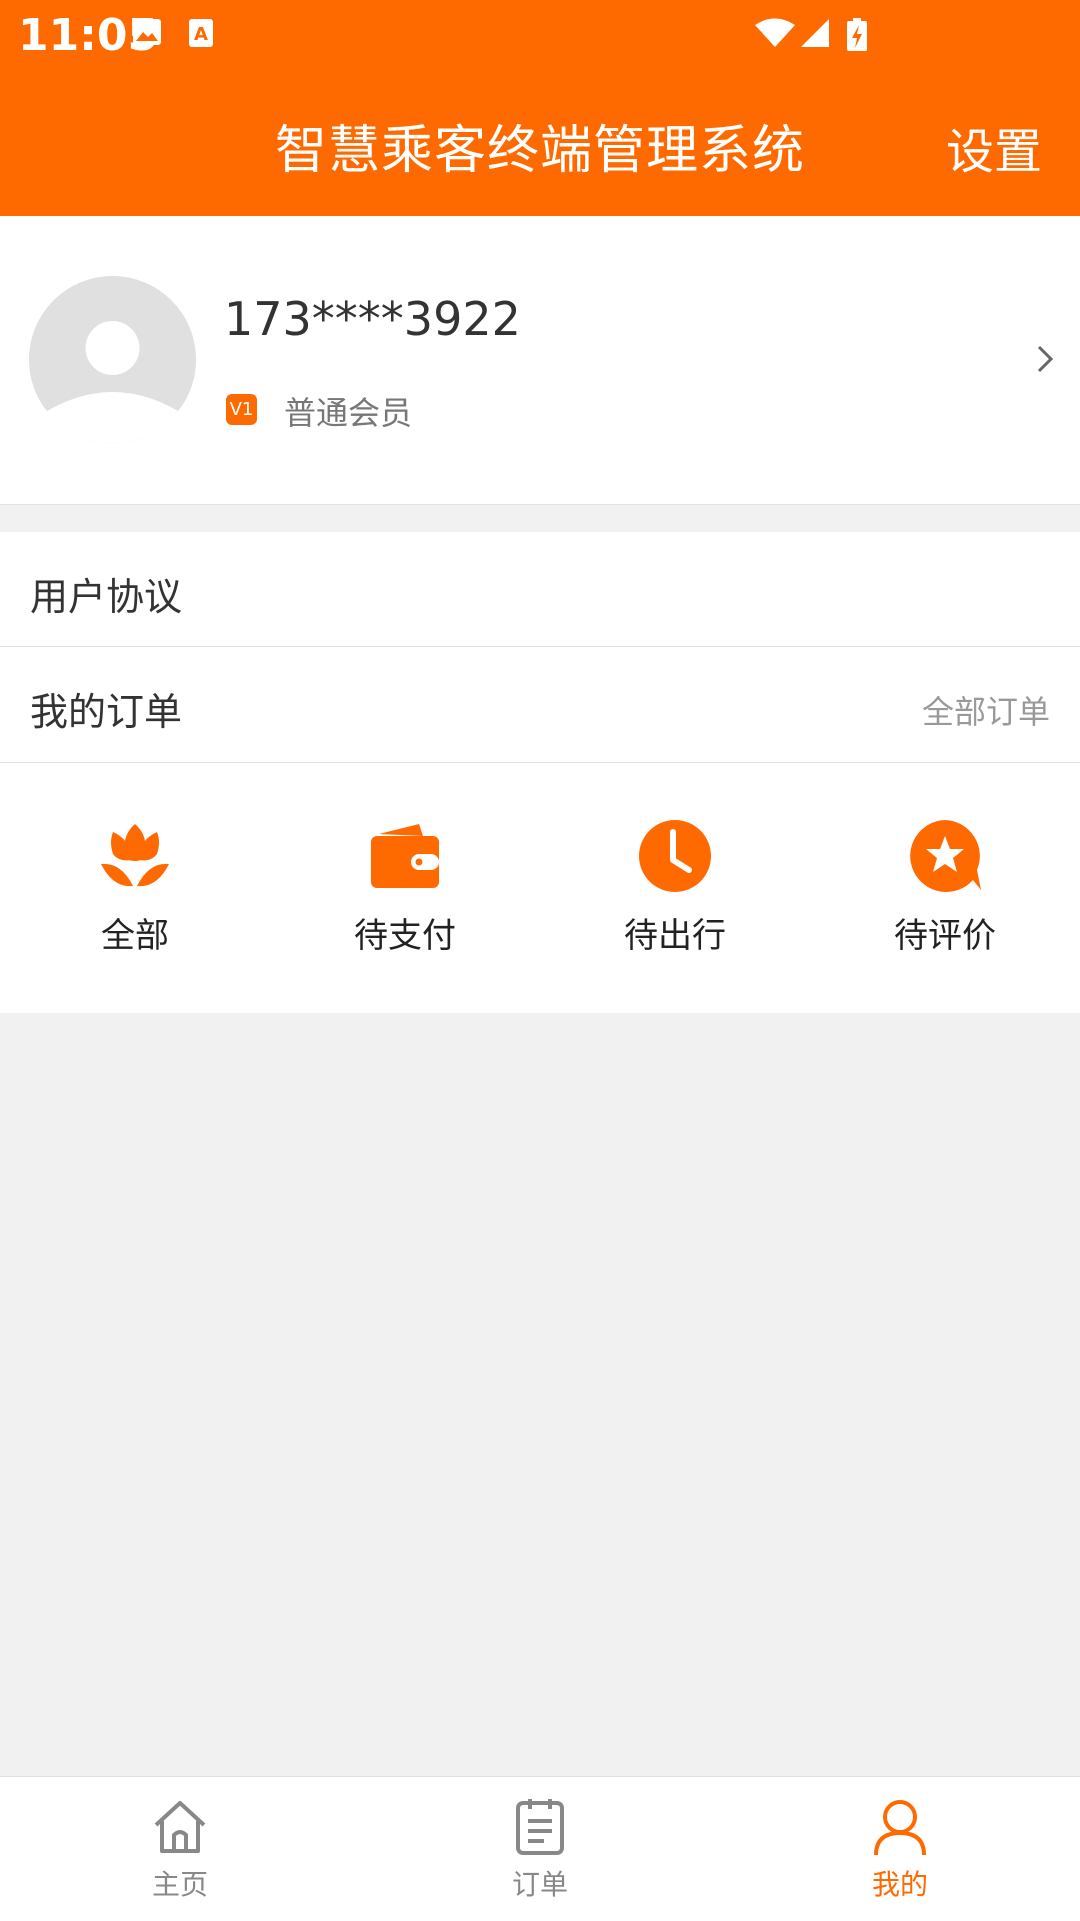 Image resolution: width=1080 pixels, height=1921 pixels. I want to click on tab-orders: 订单, so click(540, 1850).